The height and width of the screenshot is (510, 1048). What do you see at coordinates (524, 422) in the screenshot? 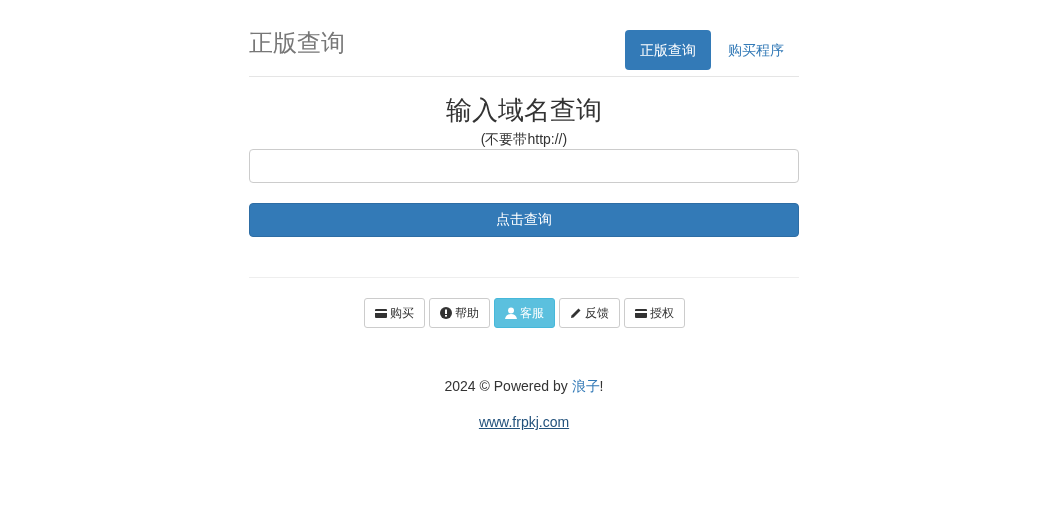
I see `site-link: www.frpkj.com` at bounding box center [524, 422].